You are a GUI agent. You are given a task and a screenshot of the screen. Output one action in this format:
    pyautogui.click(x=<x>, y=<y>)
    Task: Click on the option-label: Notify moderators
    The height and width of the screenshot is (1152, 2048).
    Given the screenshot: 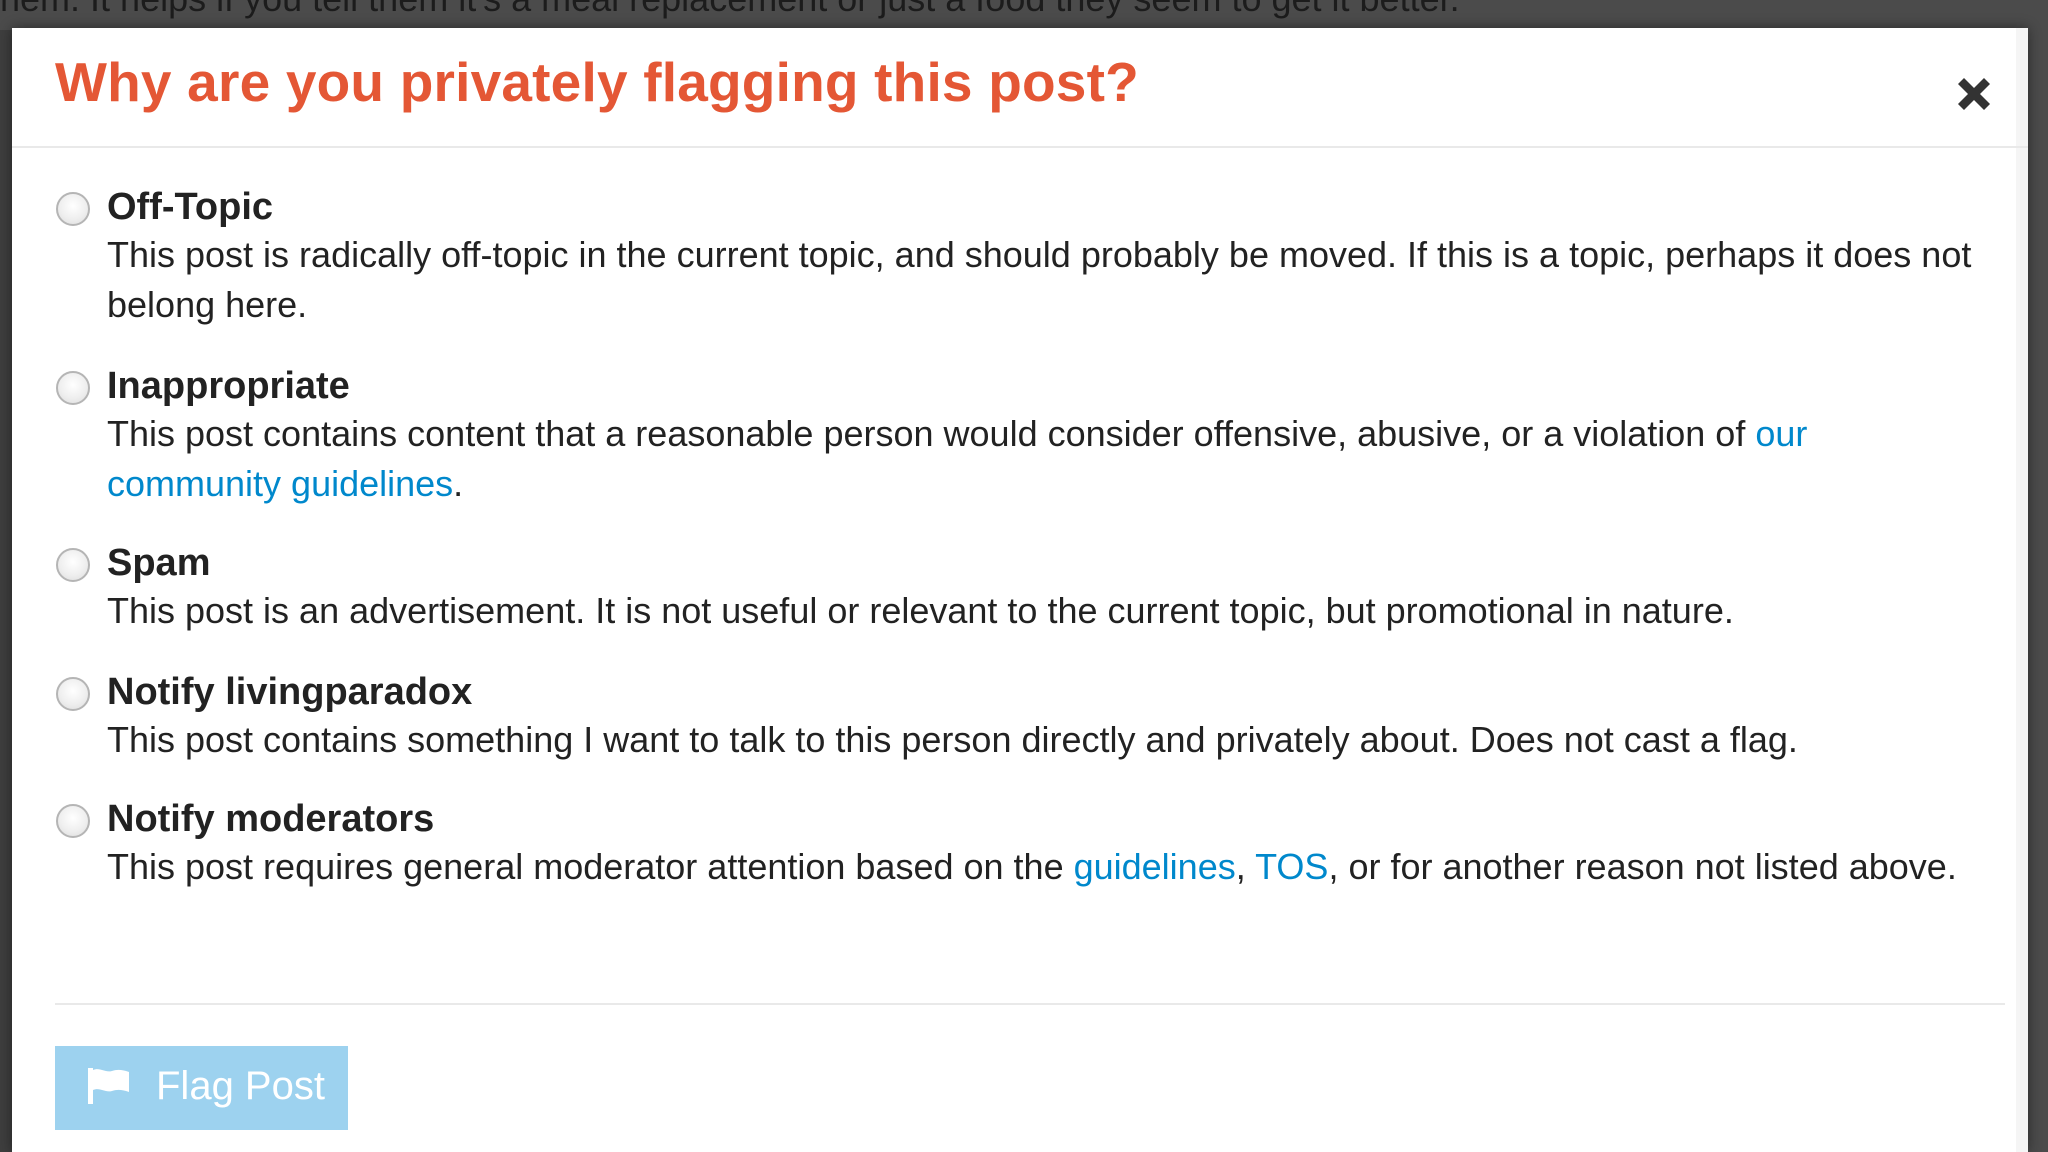 What is the action you would take?
    pyautogui.click(x=270, y=819)
    